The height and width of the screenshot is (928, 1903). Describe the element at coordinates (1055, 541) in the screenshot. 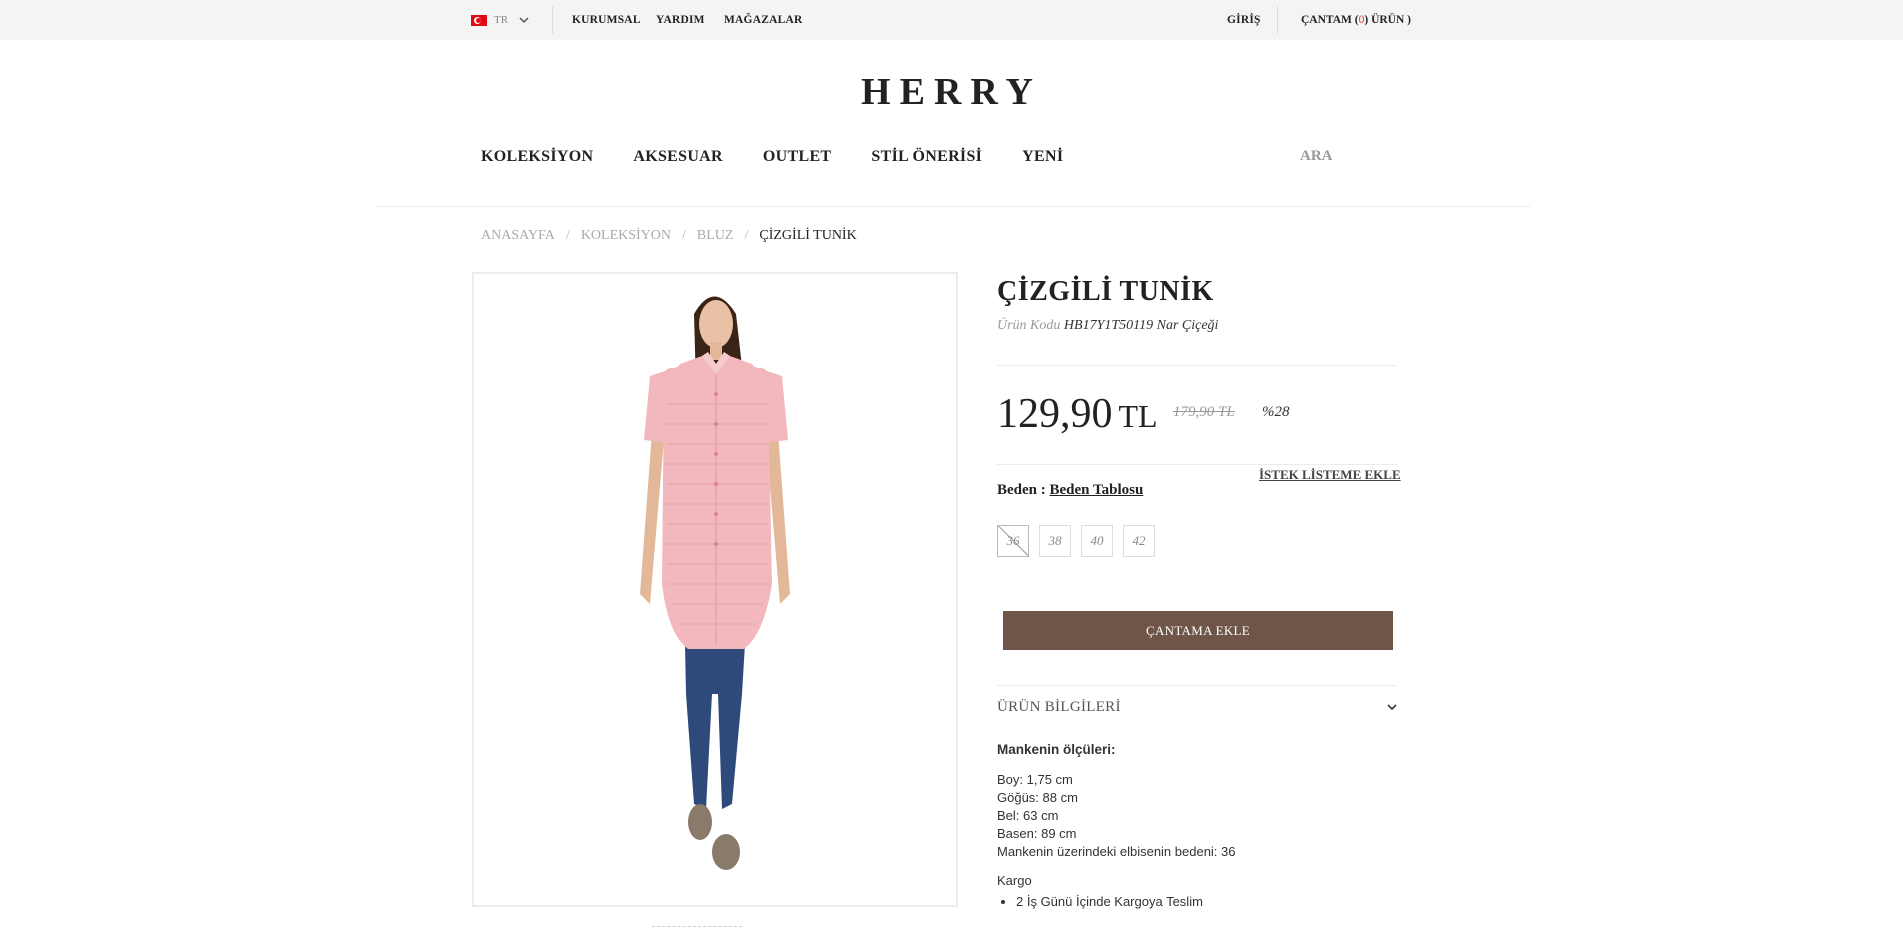

I see `size-option-38: 38` at that location.